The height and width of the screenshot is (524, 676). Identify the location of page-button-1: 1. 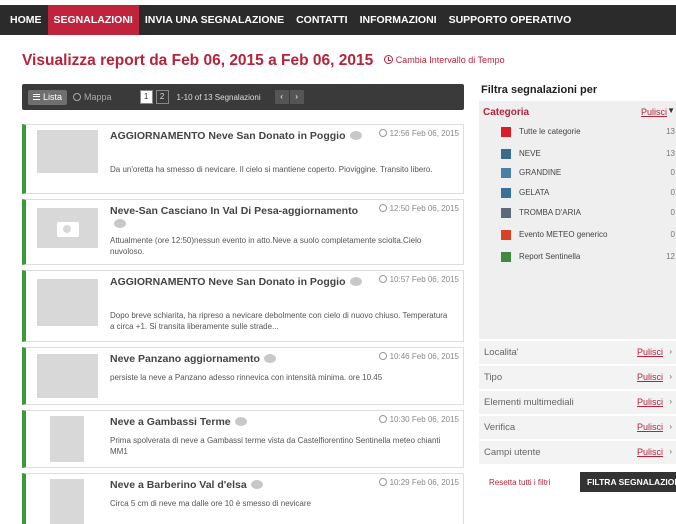
(146, 97).